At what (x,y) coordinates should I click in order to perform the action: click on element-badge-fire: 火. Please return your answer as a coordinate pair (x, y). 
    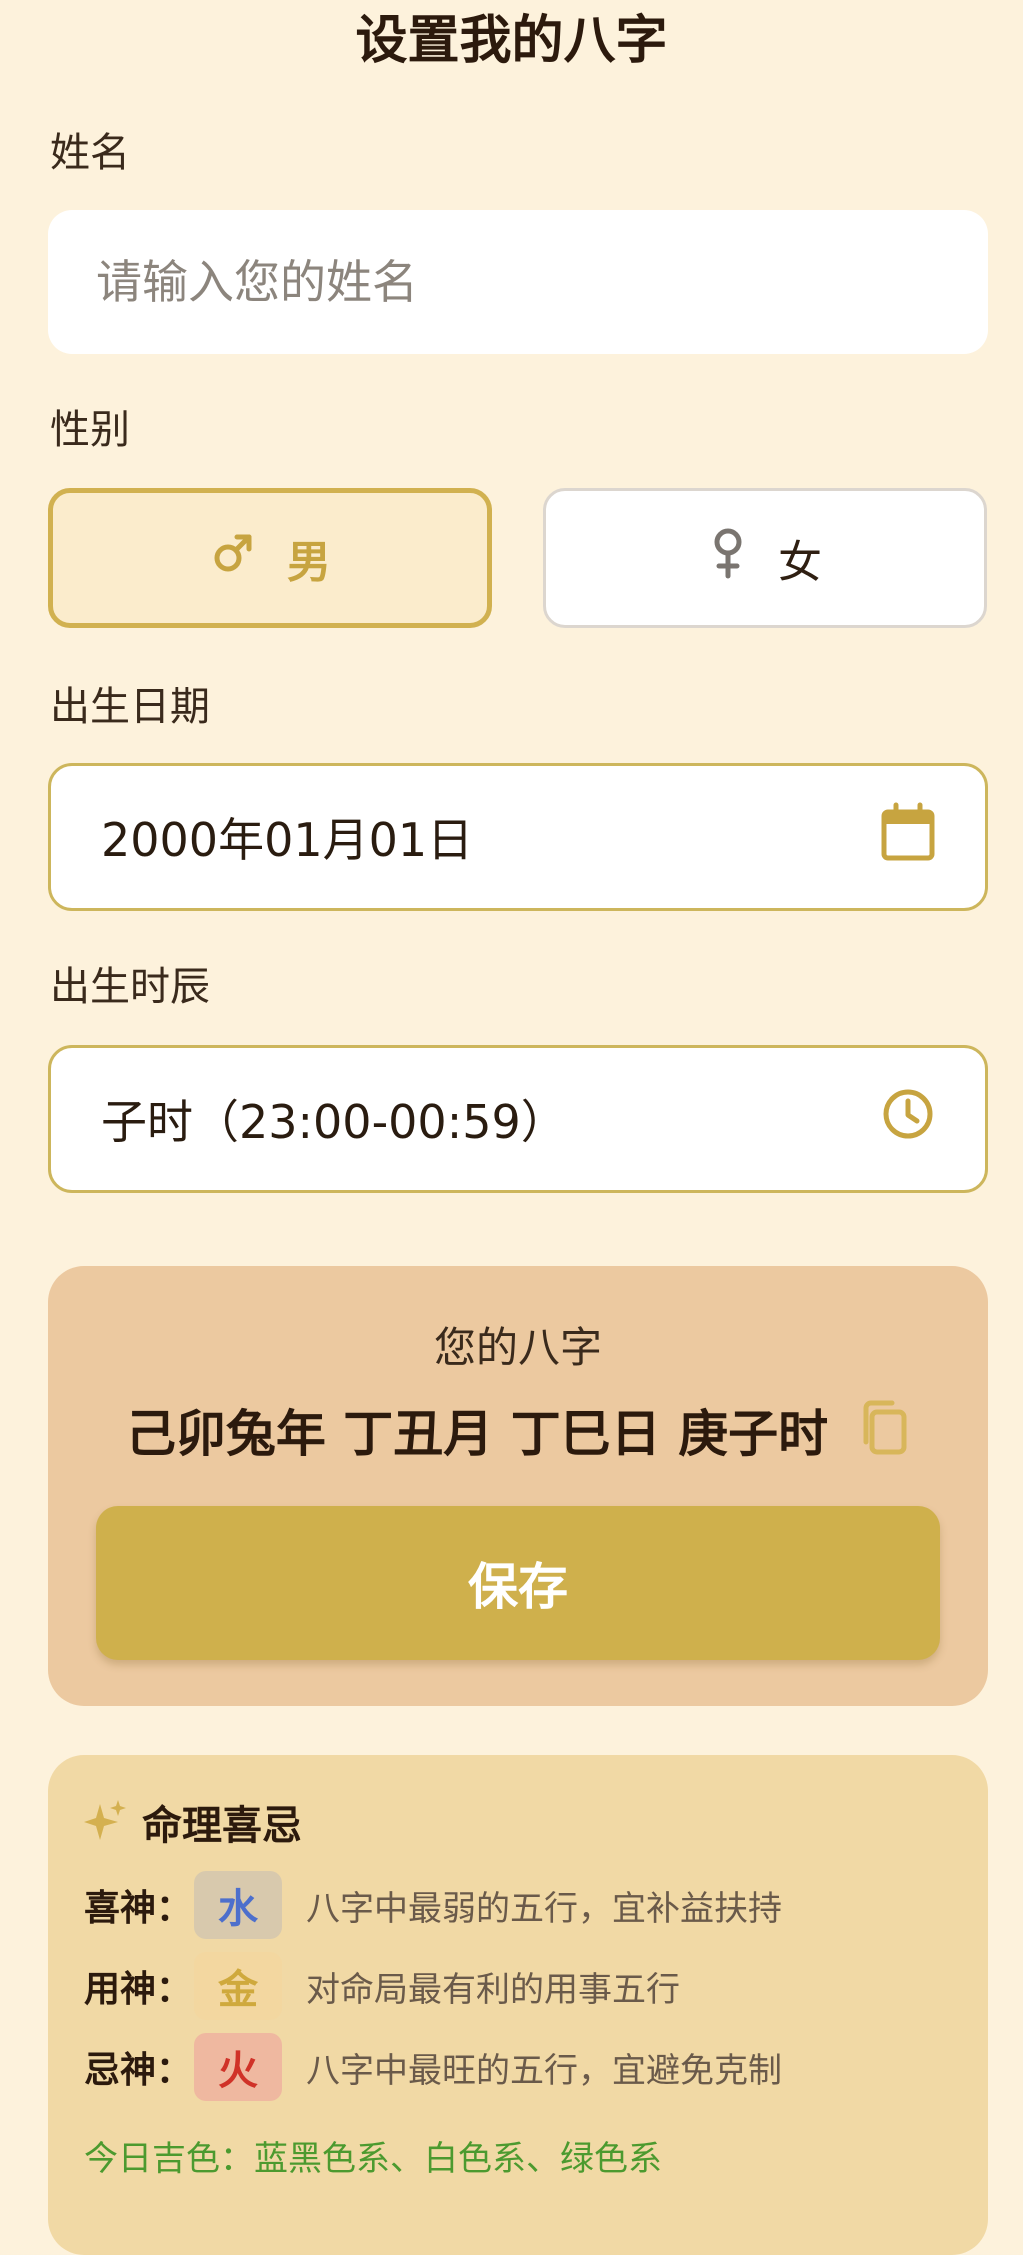
    Looking at the image, I should click on (238, 2067).